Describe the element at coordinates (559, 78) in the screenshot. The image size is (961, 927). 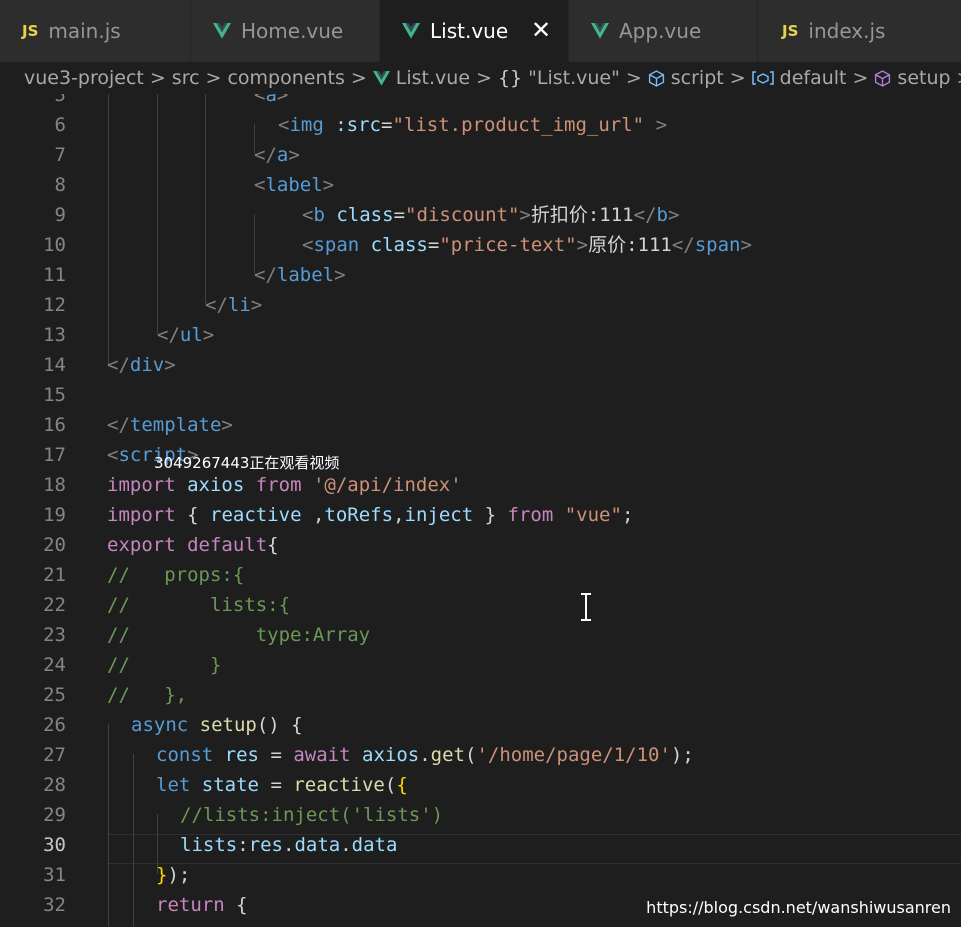
I see `breadcrumb-item-module: {} "List.vue"` at that location.